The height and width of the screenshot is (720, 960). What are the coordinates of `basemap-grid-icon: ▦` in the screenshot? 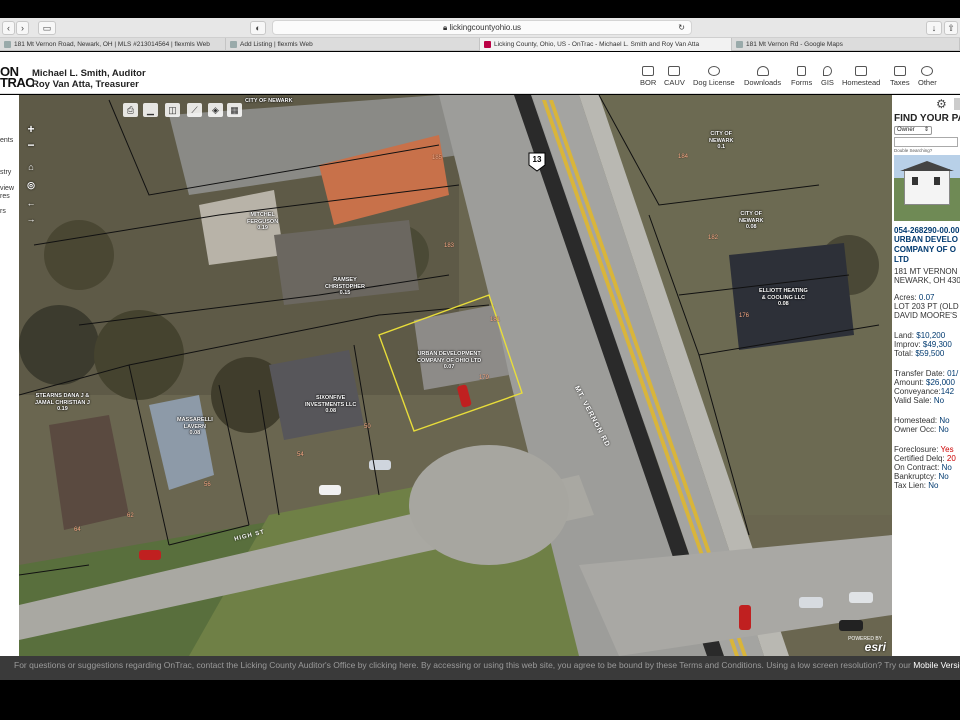 It's located at (234, 110).